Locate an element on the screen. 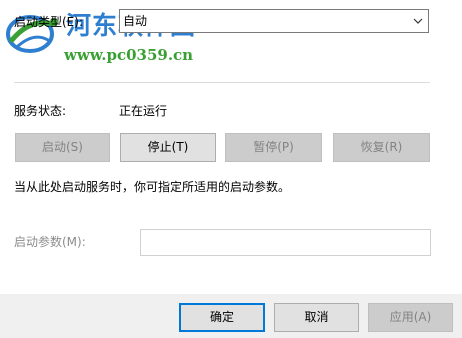  pause-button: 暂停(P) is located at coordinates (273, 147).